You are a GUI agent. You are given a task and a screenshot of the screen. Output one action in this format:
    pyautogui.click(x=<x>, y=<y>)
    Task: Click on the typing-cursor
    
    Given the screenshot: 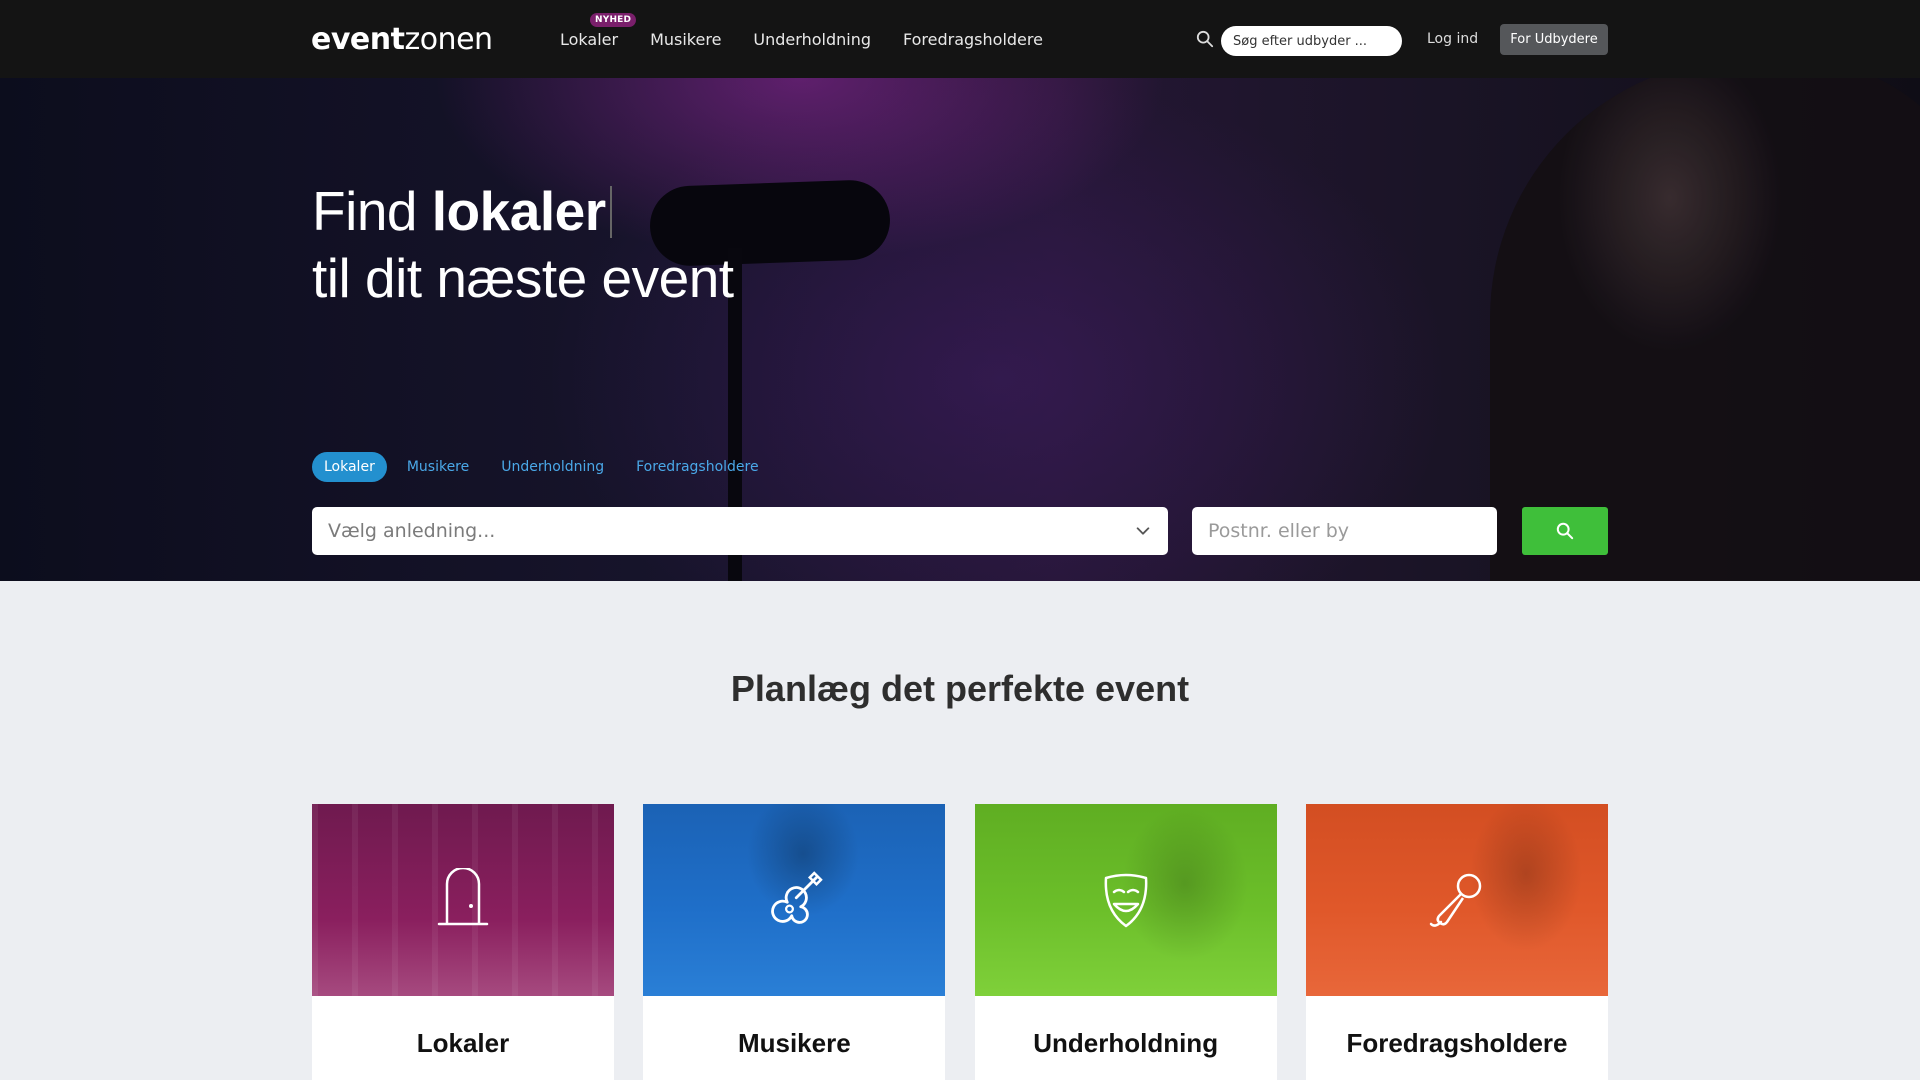 What is the action you would take?
    pyautogui.click(x=610, y=212)
    